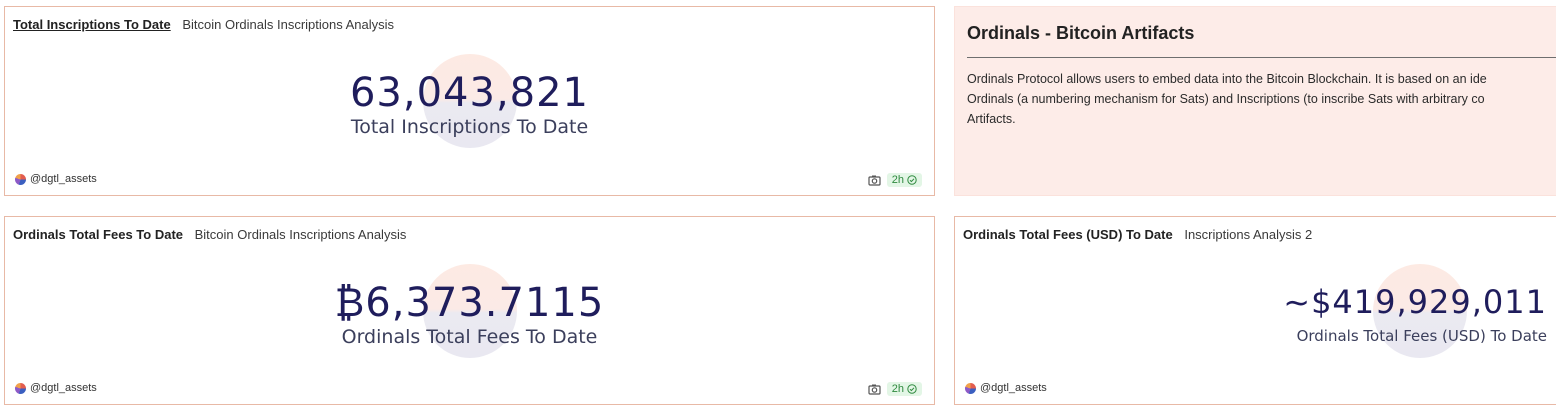  I want to click on counter-label: Ordinals Total Fees (USD) To Date, so click(1421, 336).